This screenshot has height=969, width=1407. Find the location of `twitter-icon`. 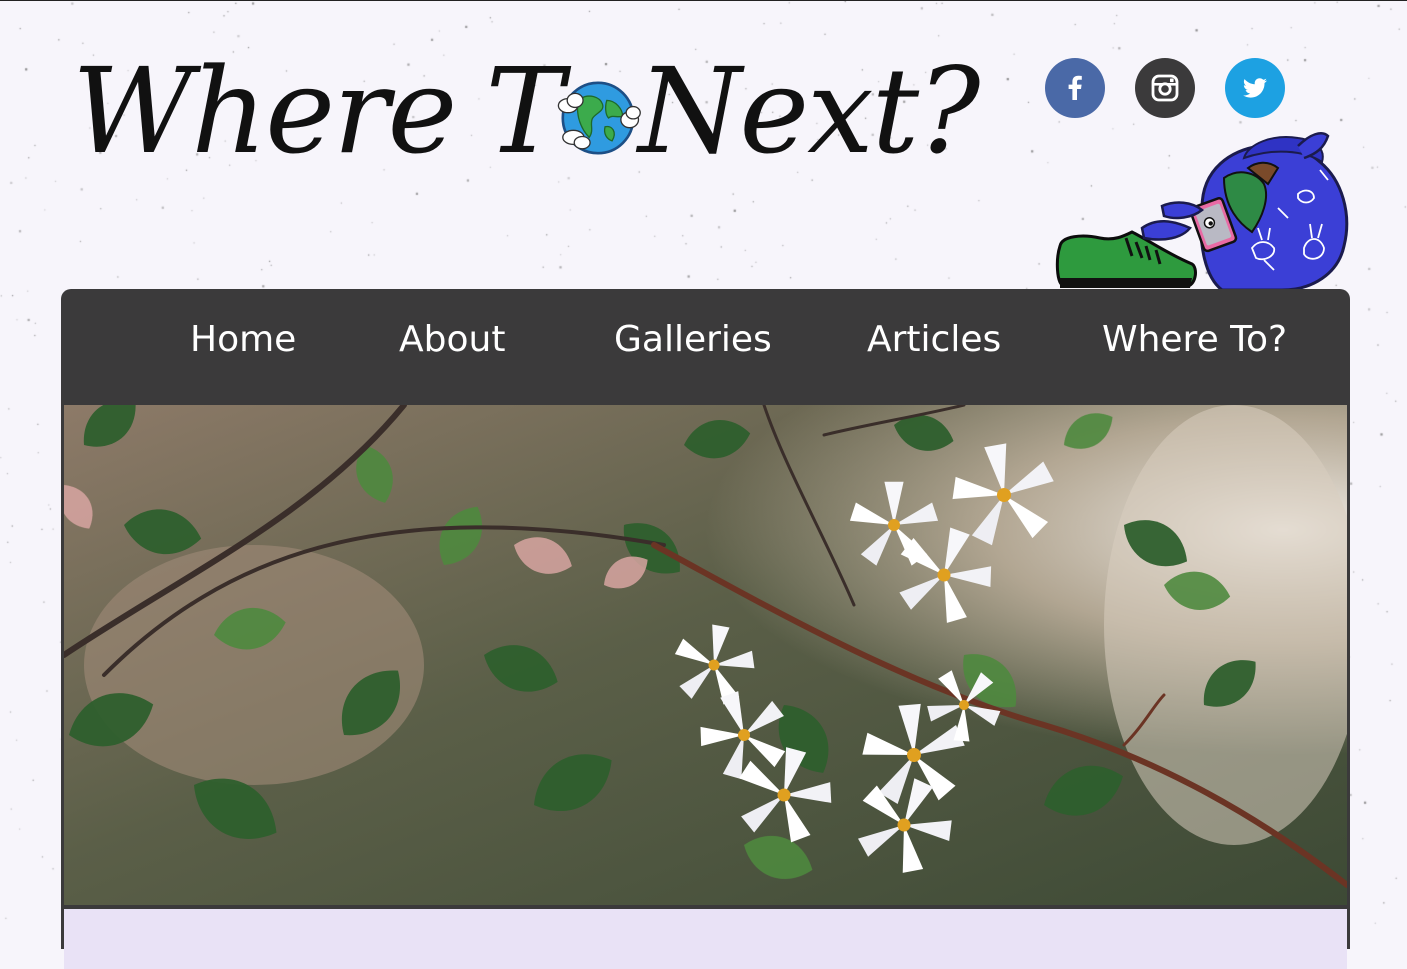

twitter-icon is located at coordinates (1255, 88).